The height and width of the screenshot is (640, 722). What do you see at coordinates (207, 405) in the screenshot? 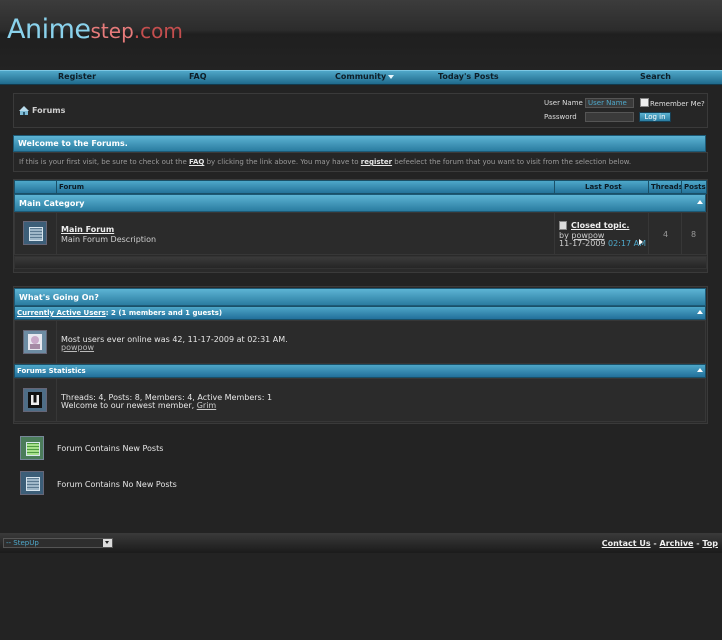
I see `newest-member-link: Grim` at bounding box center [207, 405].